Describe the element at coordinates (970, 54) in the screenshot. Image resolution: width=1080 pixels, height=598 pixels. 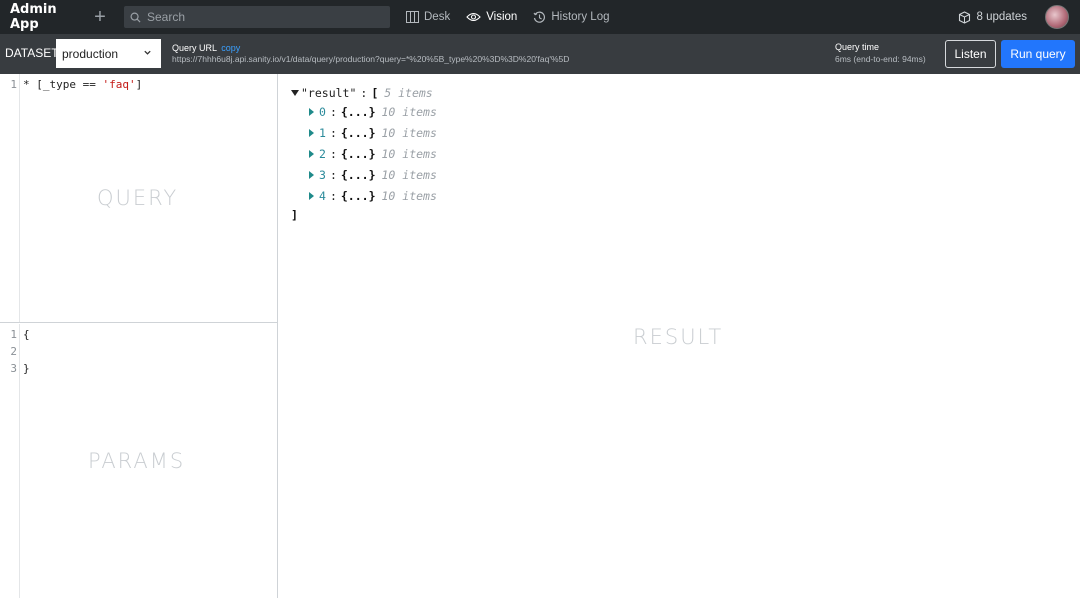
I see `listen-button: Listen` at that location.